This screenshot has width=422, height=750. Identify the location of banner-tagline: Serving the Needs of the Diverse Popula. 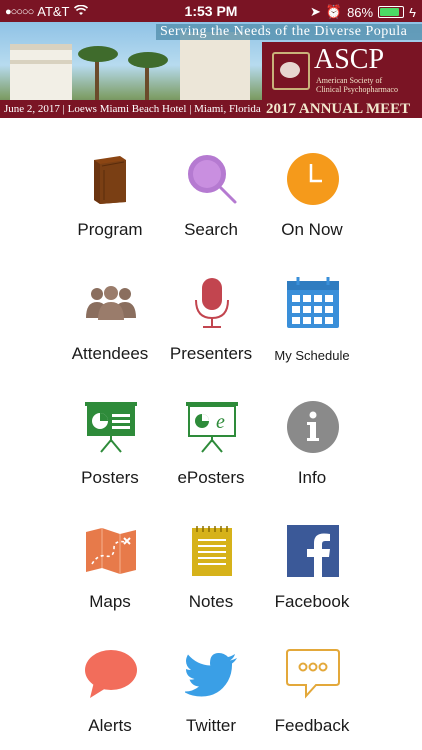
(289, 32).